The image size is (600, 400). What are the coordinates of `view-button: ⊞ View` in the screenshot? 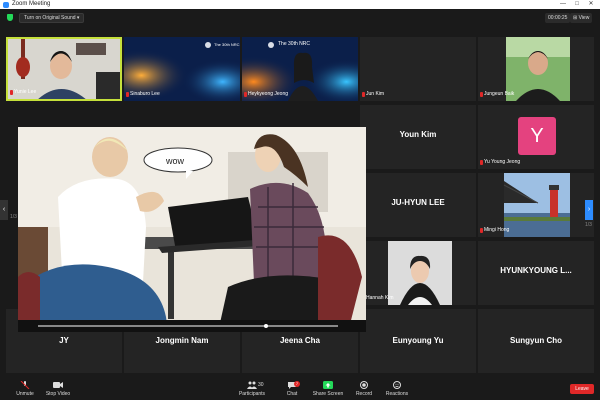 It's located at (581, 18).